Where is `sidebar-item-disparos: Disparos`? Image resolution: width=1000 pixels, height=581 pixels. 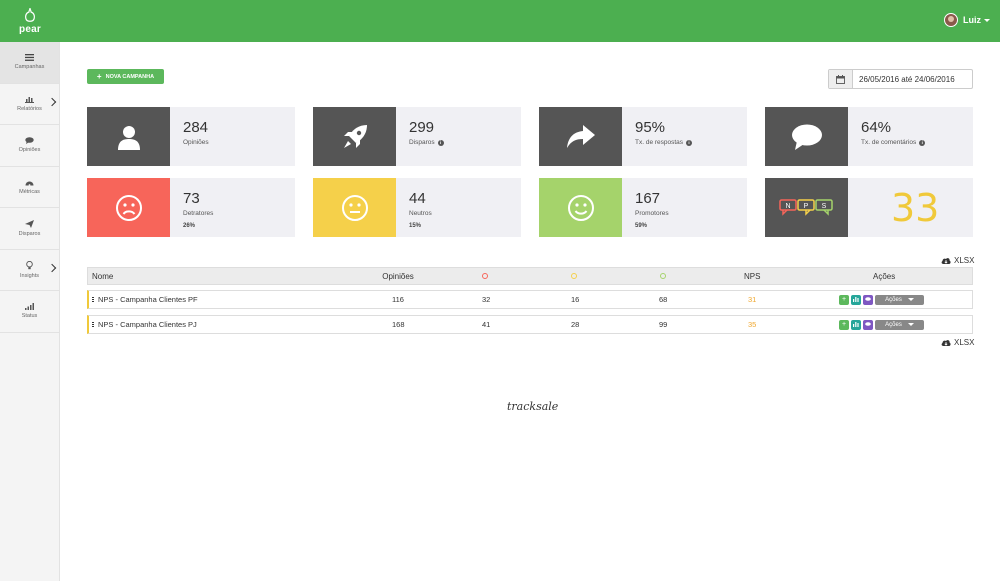 sidebar-item-disparos: Disparos is located at coordinates (29, 229).